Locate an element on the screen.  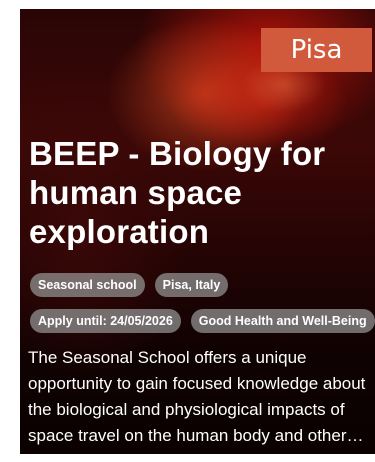
tag-row: Seasonal school Pisa, Italy is located at coordinates (202, 285).